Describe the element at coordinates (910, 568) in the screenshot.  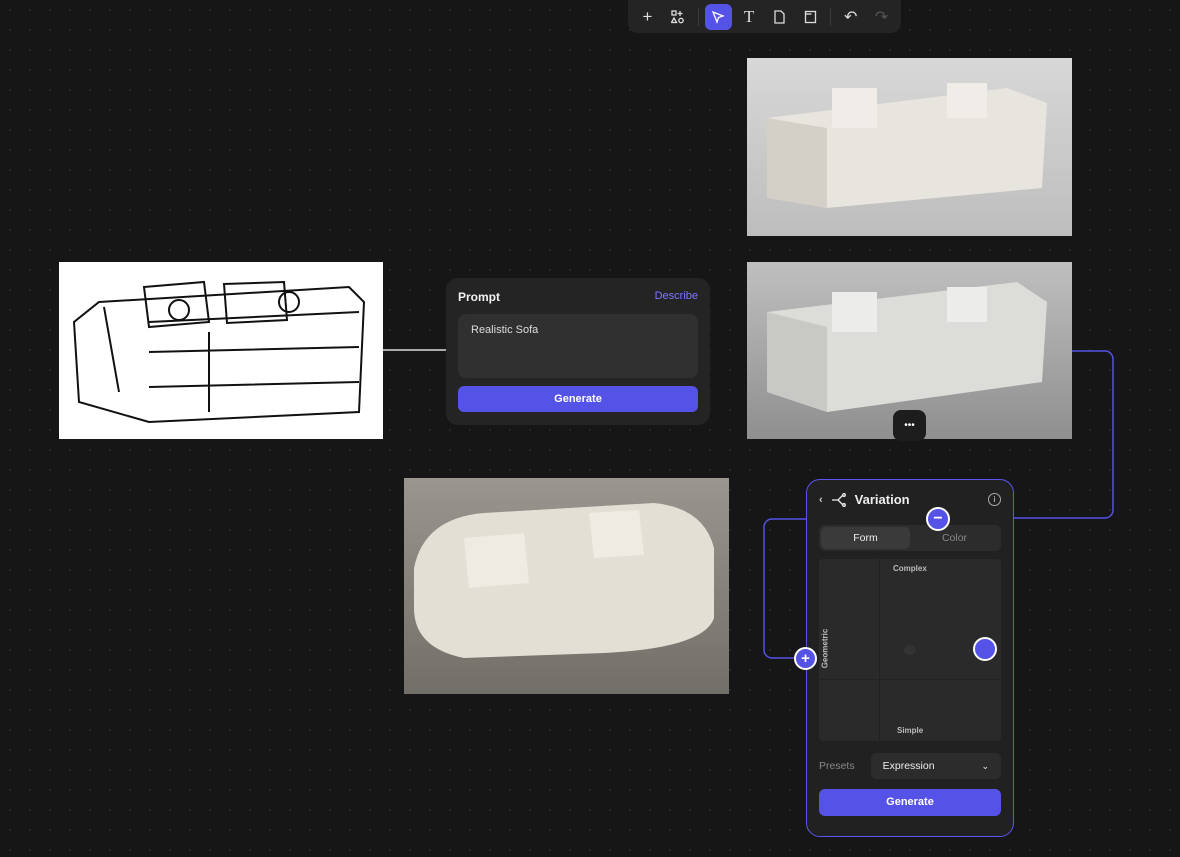
I see `axis-label-top: Complex` at that location.